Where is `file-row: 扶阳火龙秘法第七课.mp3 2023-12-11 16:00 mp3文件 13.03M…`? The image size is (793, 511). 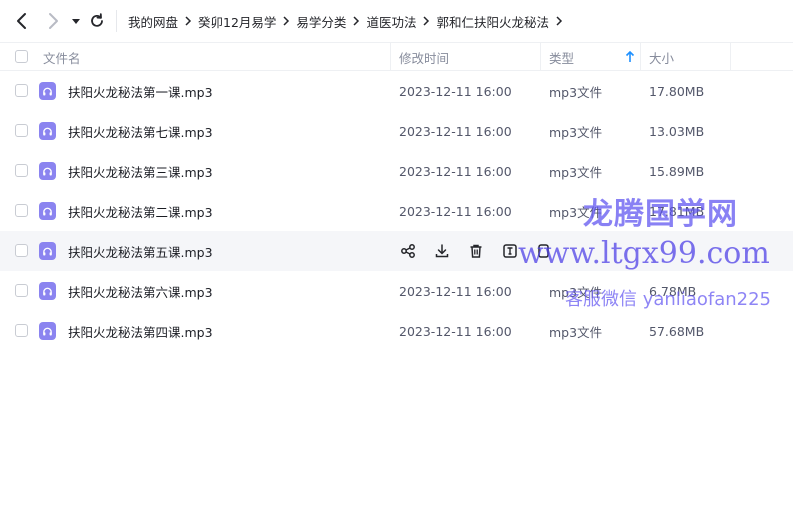 file-row: 扶阳火龙秘法第七课.mp3 2023-12-11 16:00 mp3文件 13.03M… is located at coordinates (396, 131).